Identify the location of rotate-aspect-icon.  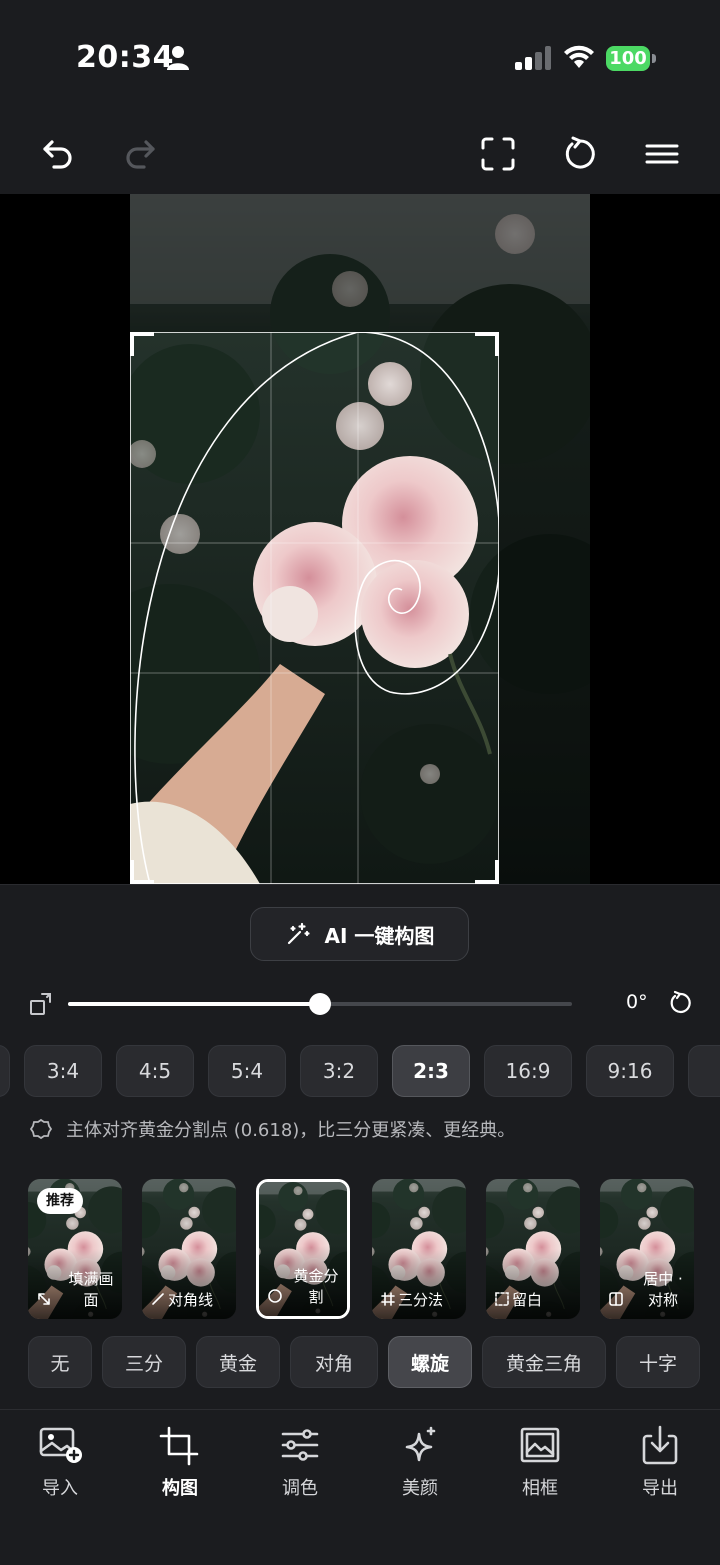
(41, 1004).